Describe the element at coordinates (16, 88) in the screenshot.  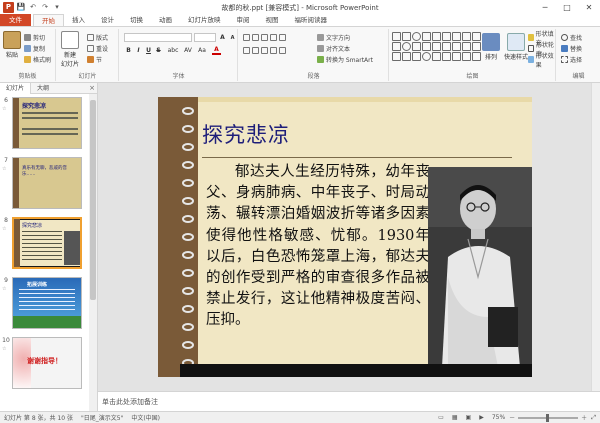
I see `tab-slides-pane: 幻灯片` at that location.